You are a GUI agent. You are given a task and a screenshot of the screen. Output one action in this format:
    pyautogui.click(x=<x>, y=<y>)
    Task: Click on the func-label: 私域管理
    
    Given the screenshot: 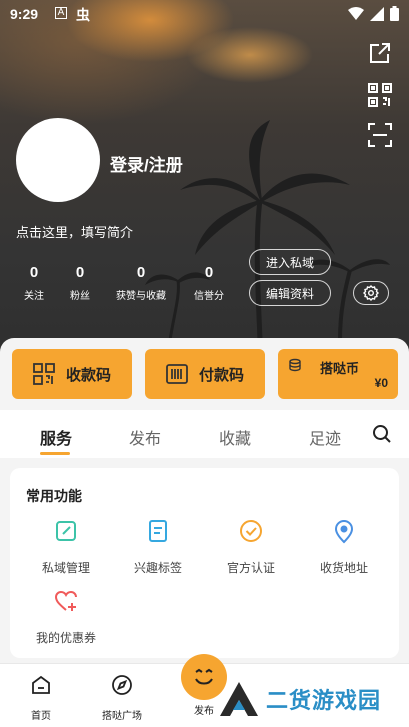 What is the action you would take?
    pyautogui.click(x=65, y=568)
    